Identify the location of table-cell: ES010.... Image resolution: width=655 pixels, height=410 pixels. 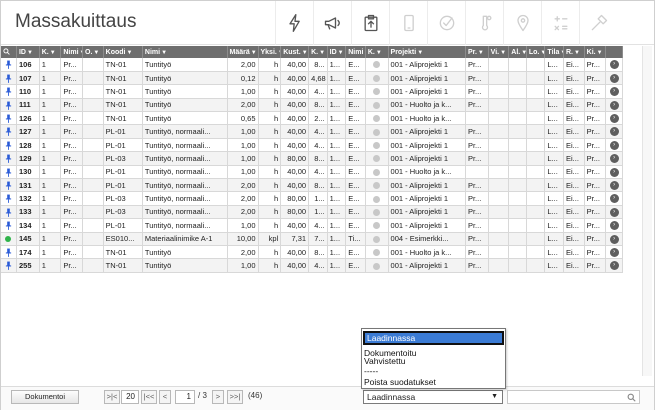
(123, 239).